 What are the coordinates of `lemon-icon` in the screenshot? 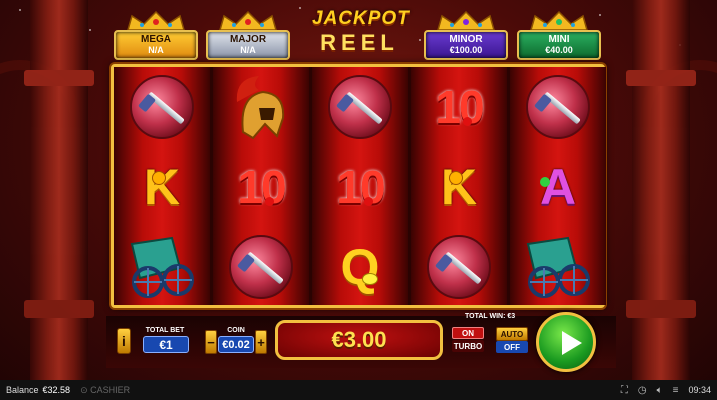 It's located at (370, 279).